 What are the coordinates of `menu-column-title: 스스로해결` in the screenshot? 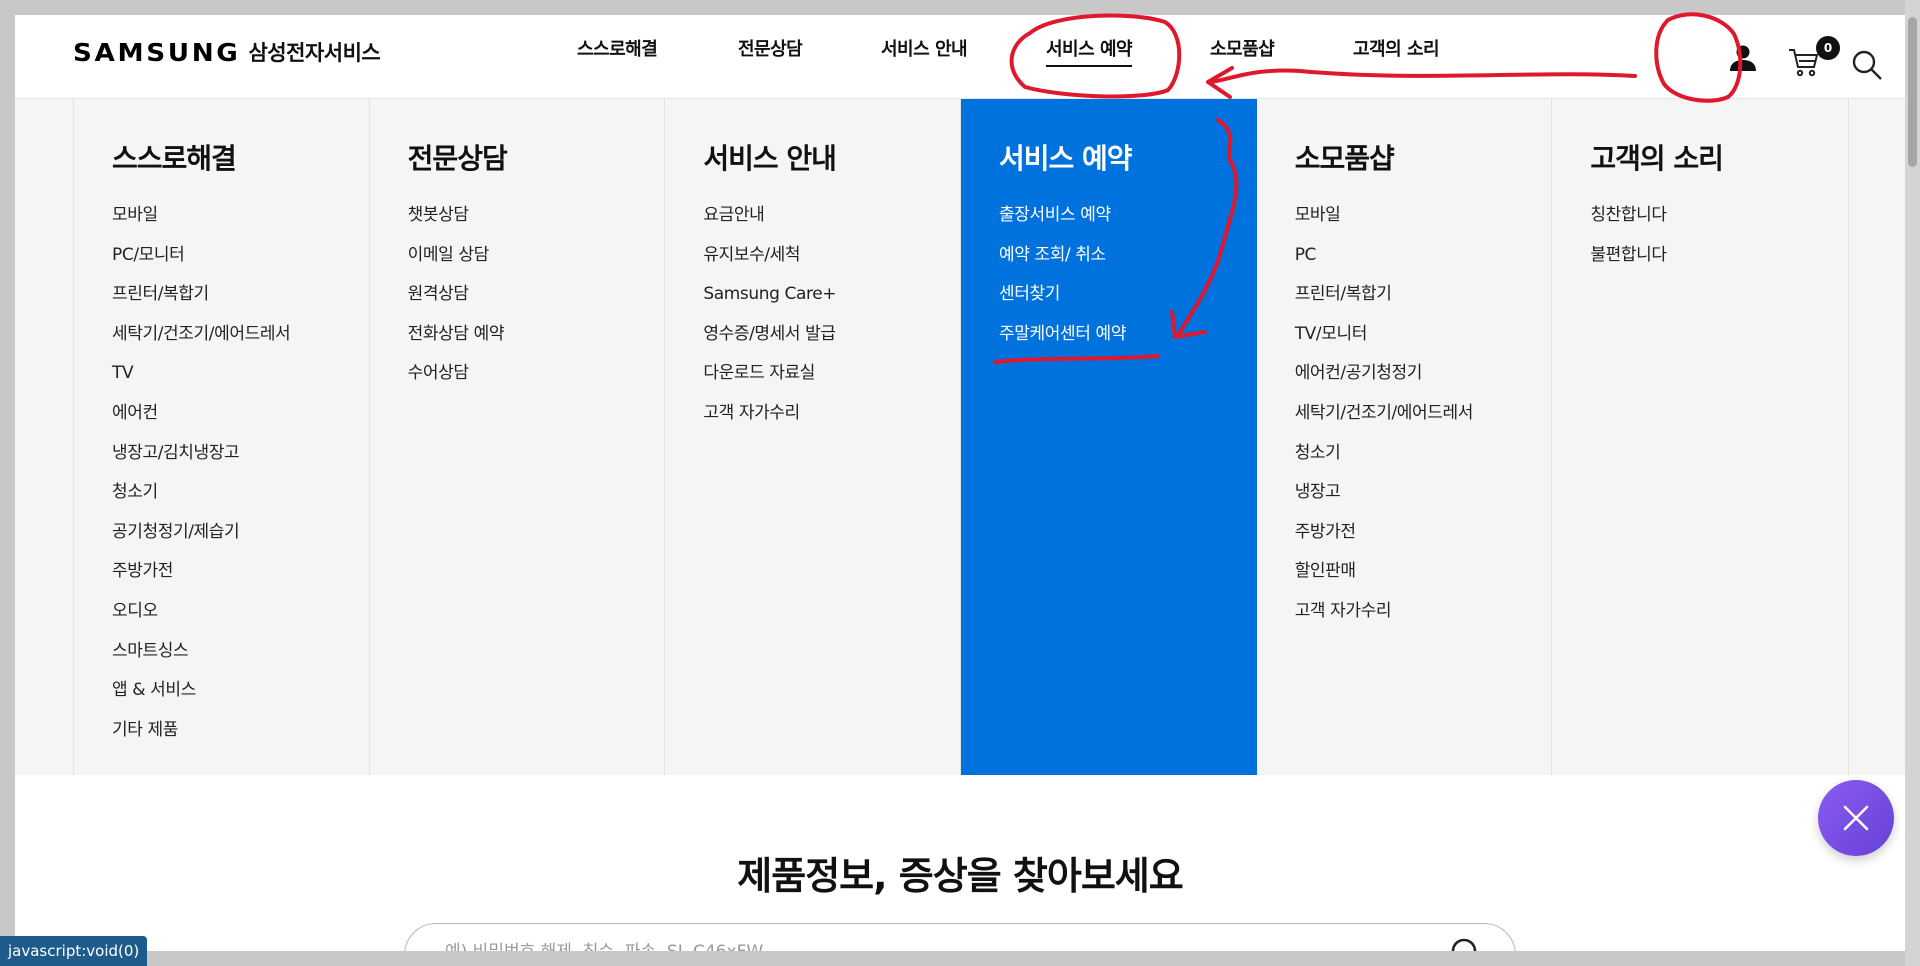 It's located at (240, 157).